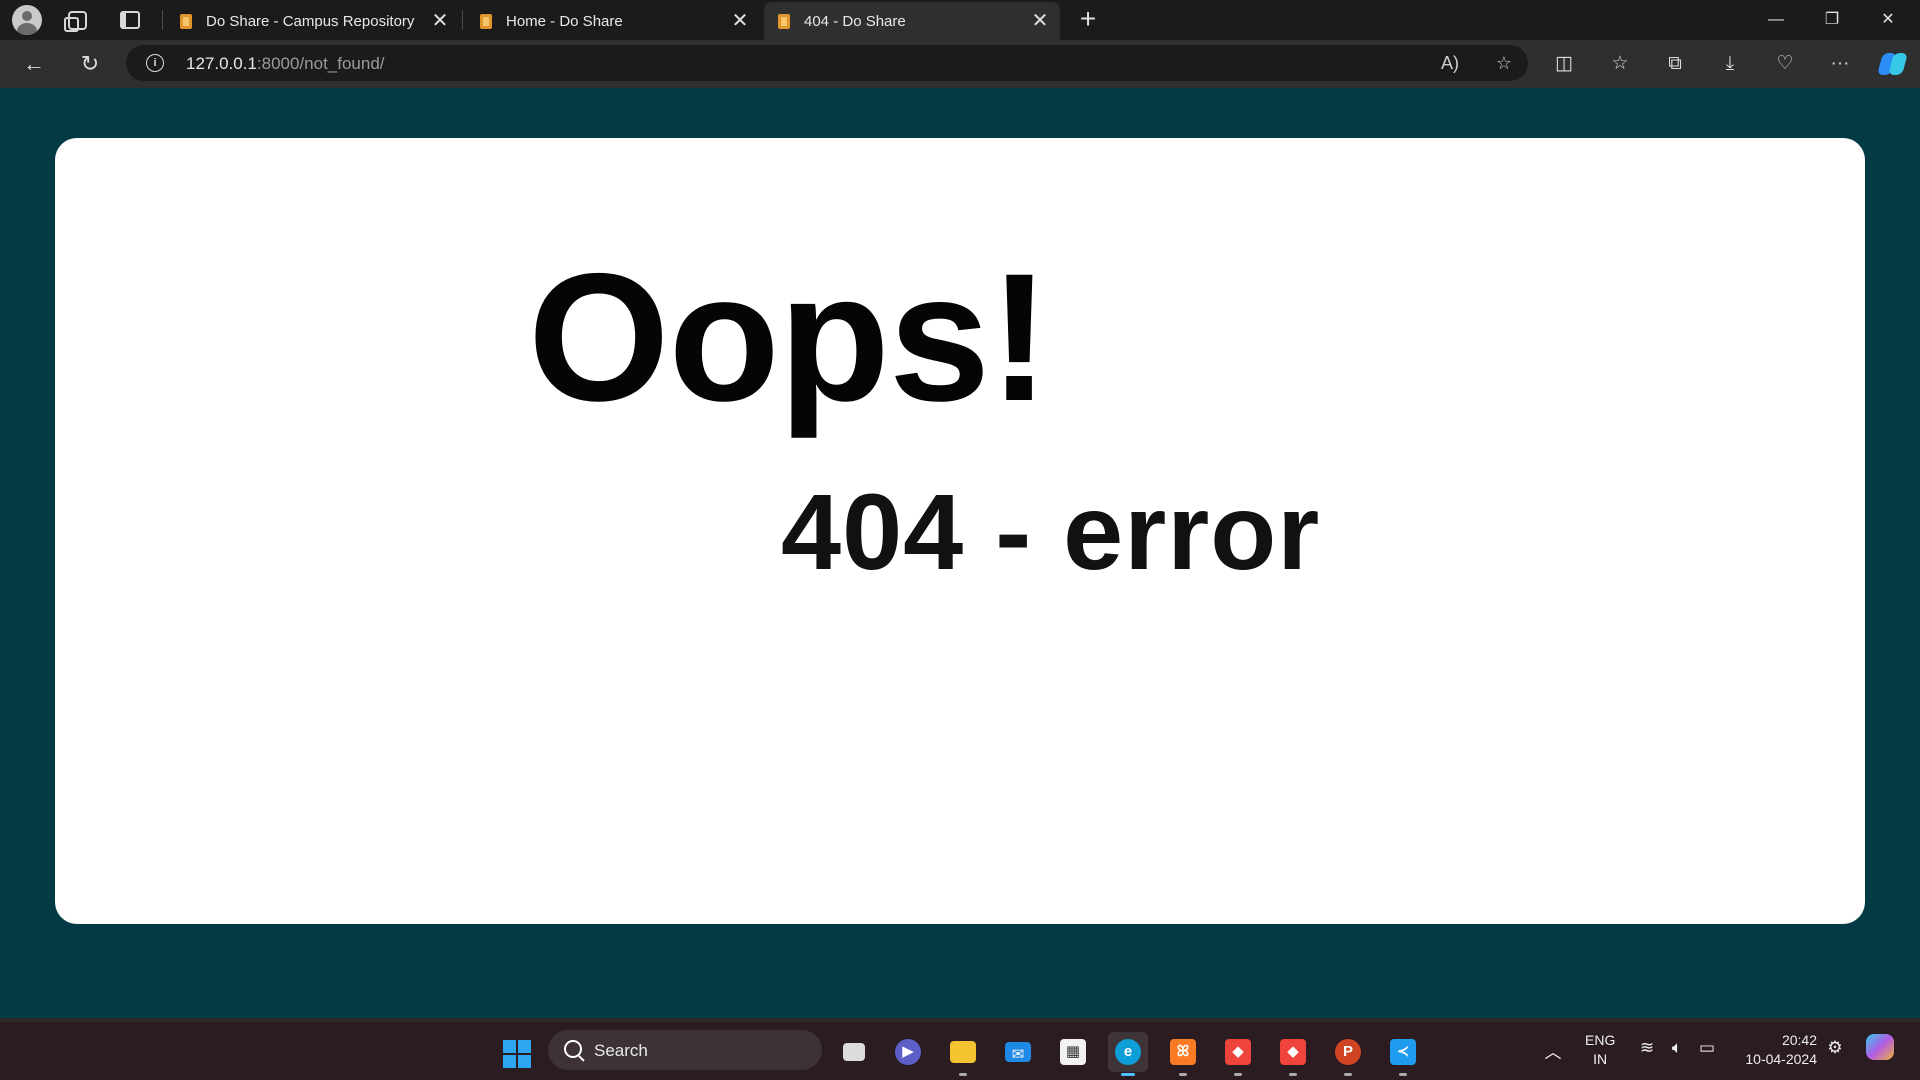 This screenshot has width=1920, height=1080. Describe the element at coordinates (34, 64) in the screenshot. I see `back-arrow-icon: ←` at that location.